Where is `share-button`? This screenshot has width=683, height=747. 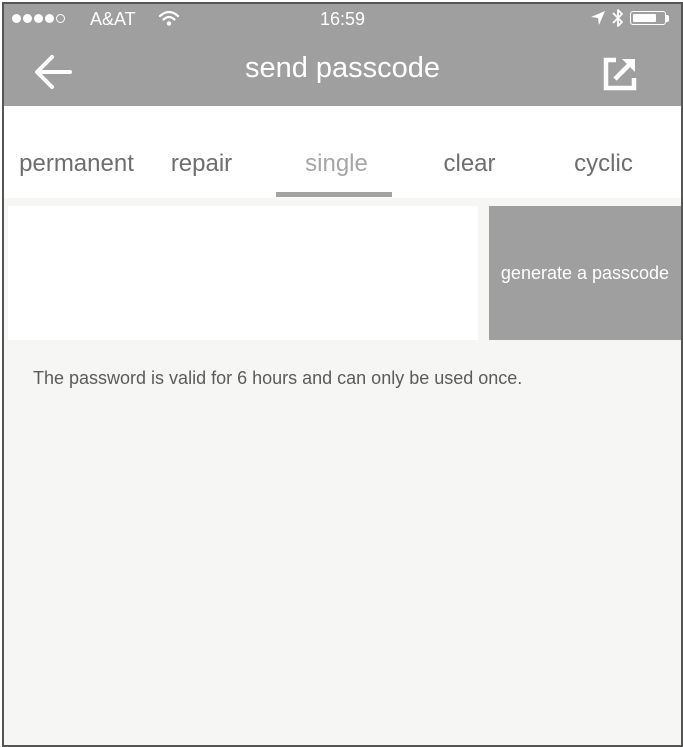 share-button is located at coordinates (620, 74).